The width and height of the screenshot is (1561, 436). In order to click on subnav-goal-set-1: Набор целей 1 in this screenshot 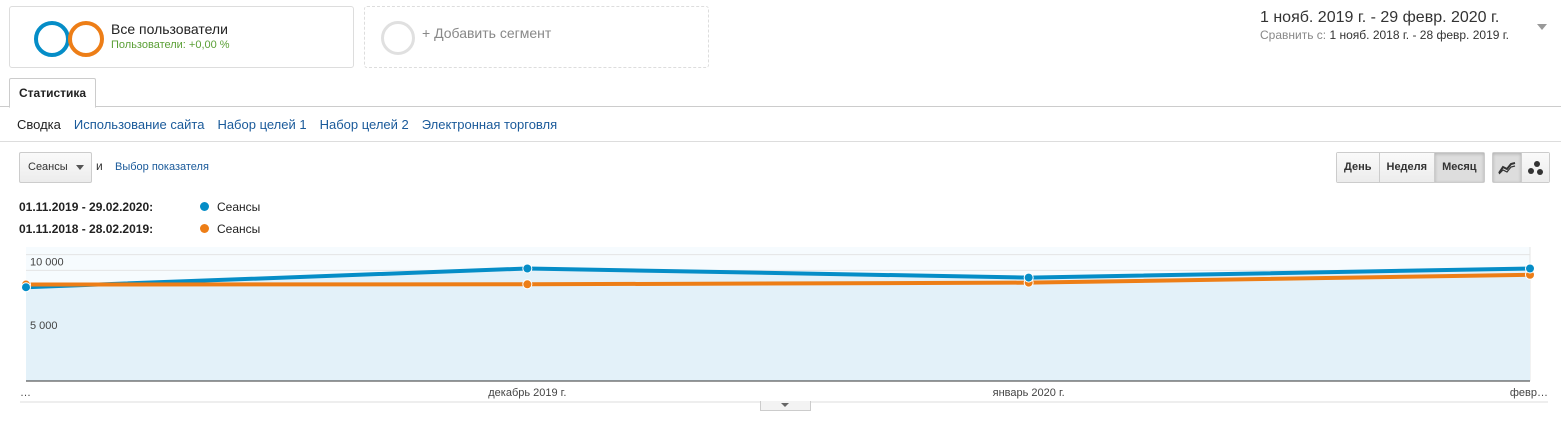, I will do `click(261, 124)`.